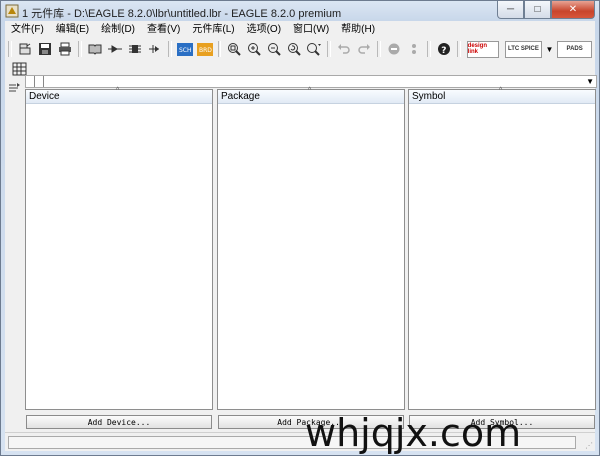 Image resolution: width=600 pixels, height=456 pixels. What do you see at coordinates (314, 49) in the screenshot?
I see `zoom-select-icon` at bounding box center [314, 49].